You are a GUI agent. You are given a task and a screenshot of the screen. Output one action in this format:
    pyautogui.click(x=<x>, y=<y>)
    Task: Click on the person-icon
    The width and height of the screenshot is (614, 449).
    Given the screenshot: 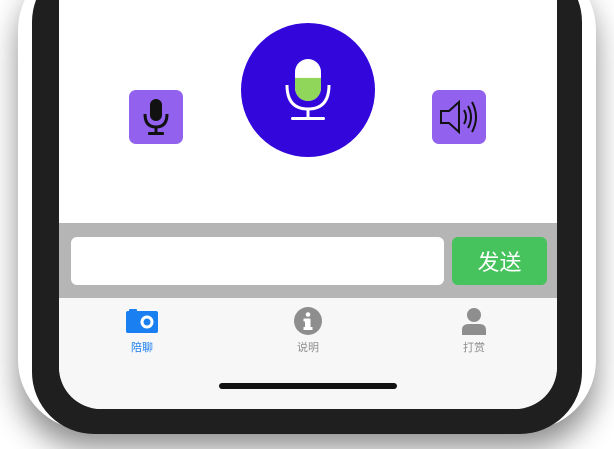 What is the action you would take?
    pyautogui.click(x=474, y=321)
    